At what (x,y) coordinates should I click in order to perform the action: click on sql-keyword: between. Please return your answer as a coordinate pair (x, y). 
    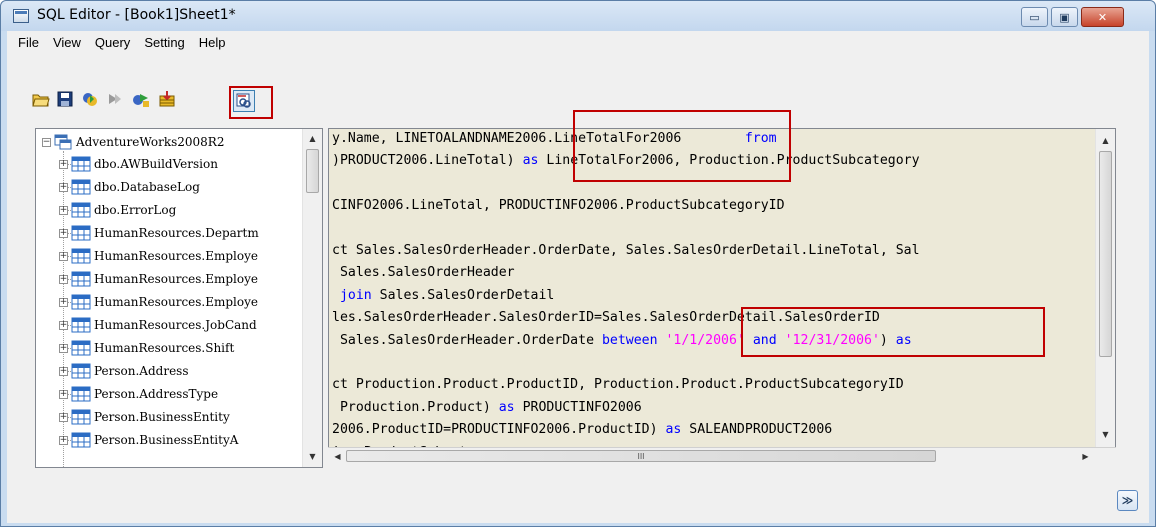
    Looking at the image, I should click on (629, 340).